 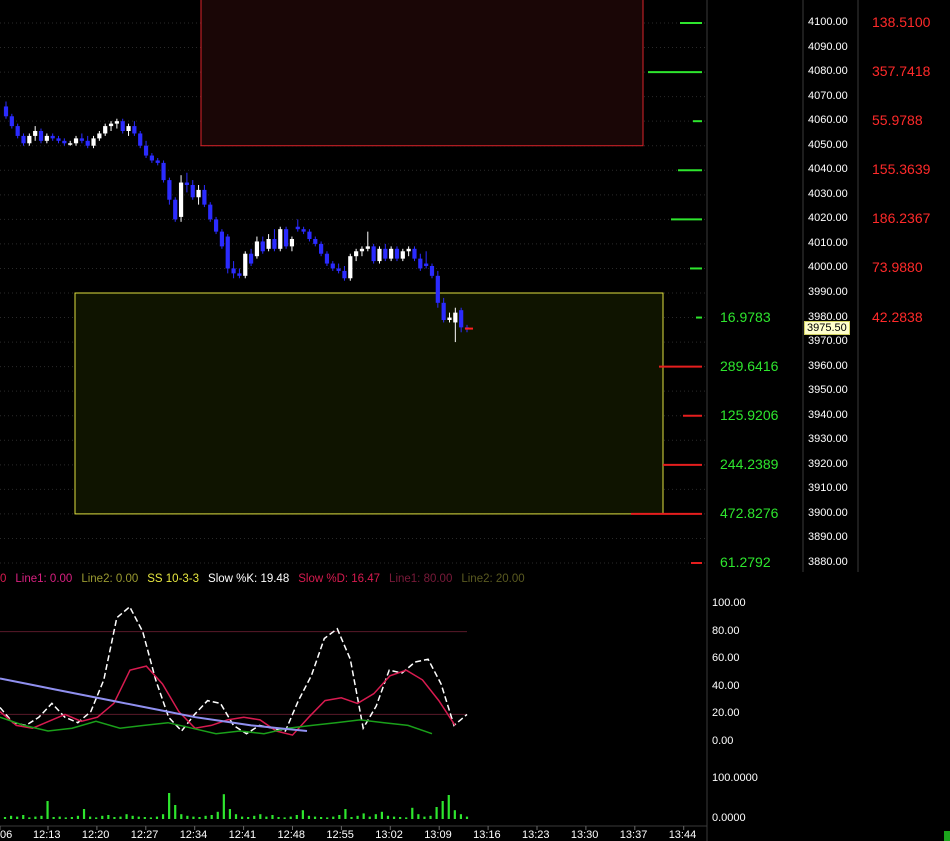 I want to click on bid-label: 244.2389, so click(x=749, y=463).